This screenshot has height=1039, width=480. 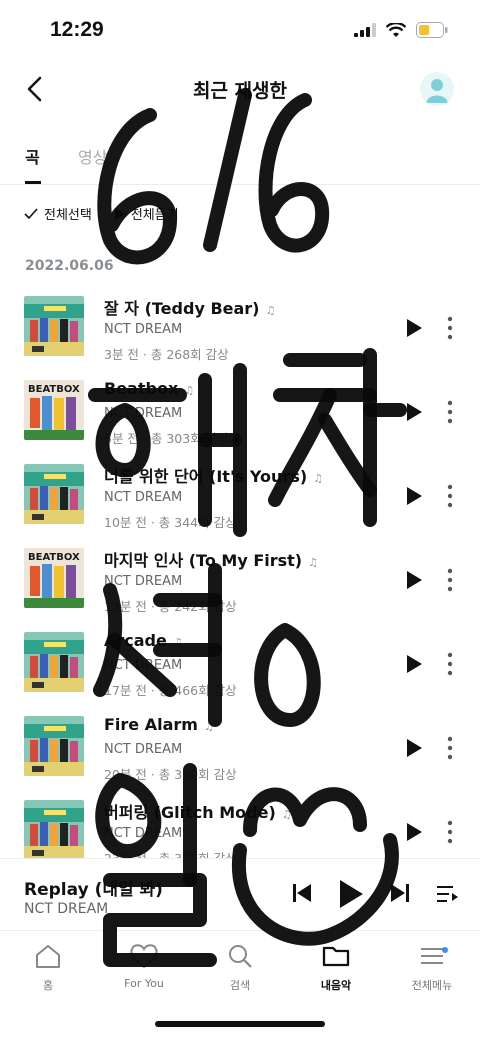 I want to click on song-title: 마지막 인사 (To My First) ♫, so click(x=211, y=559).